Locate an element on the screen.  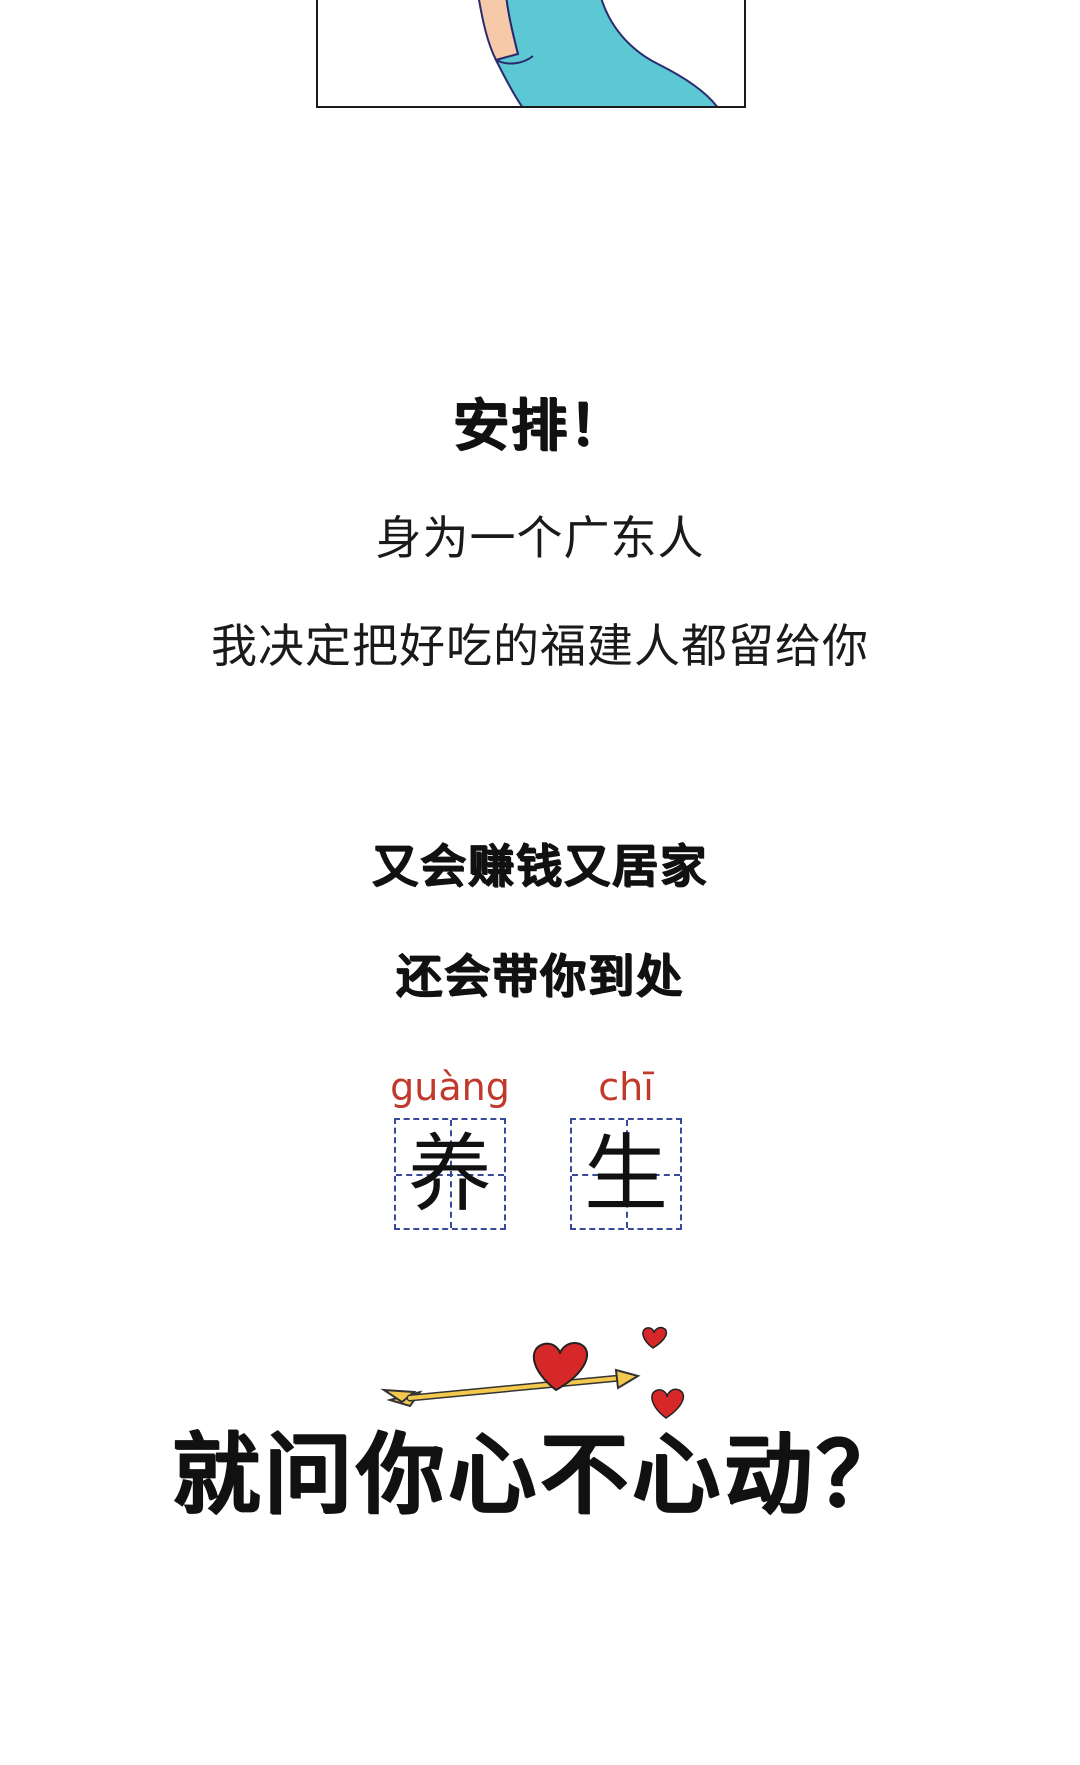
finale-question: 就问你心不心动？ is located at coordinates (539, 1474).